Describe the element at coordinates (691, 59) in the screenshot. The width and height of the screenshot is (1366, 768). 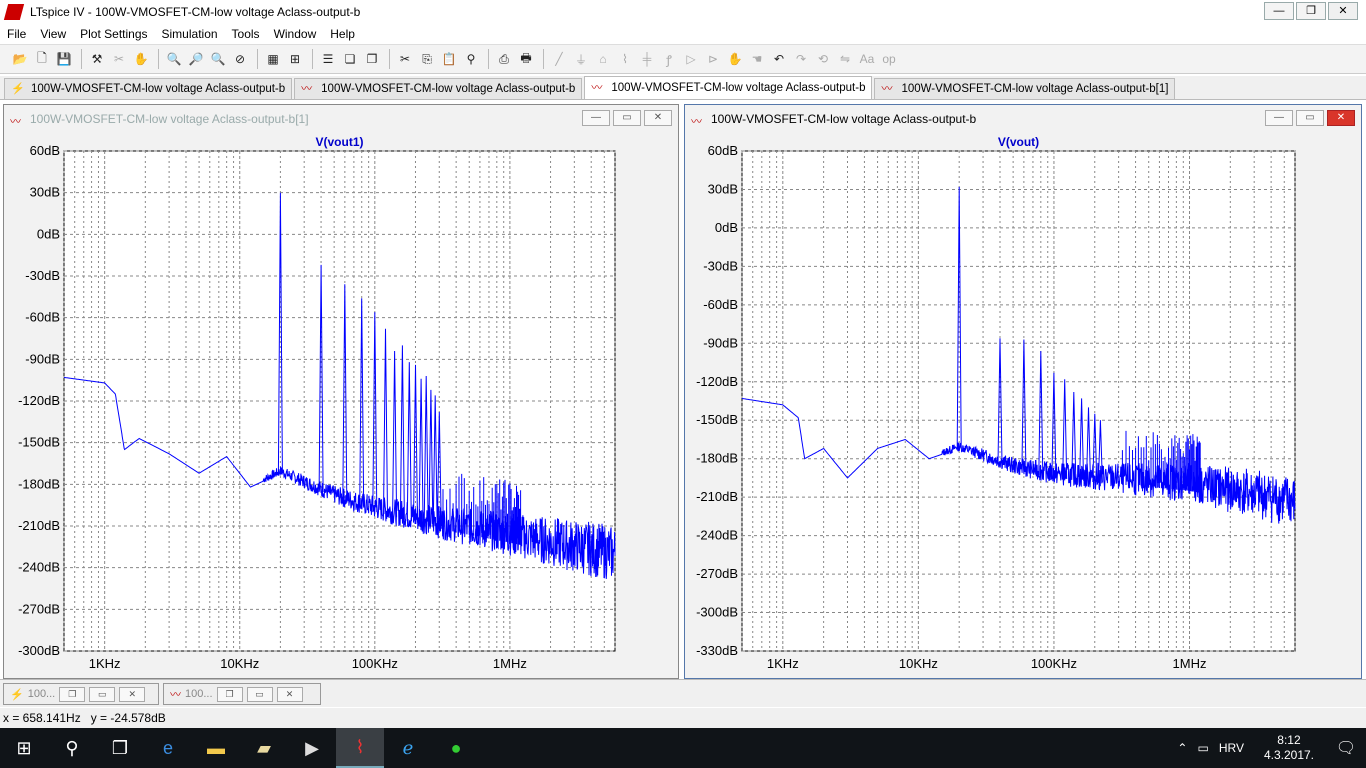
I see `diode-icon: ▷` at that location.